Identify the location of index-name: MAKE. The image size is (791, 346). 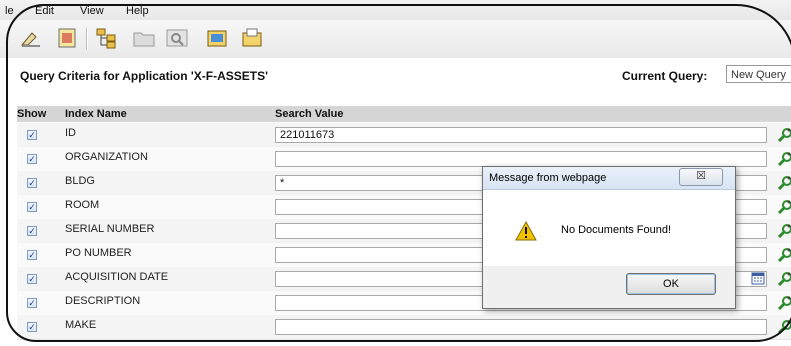
(81, 325).